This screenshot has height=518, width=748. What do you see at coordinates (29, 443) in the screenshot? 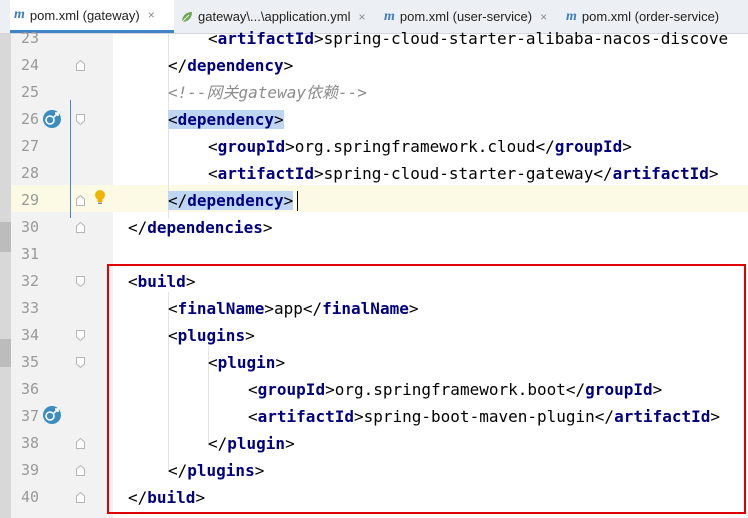
I see `line-number: 38` at bounding box center [29, 443].